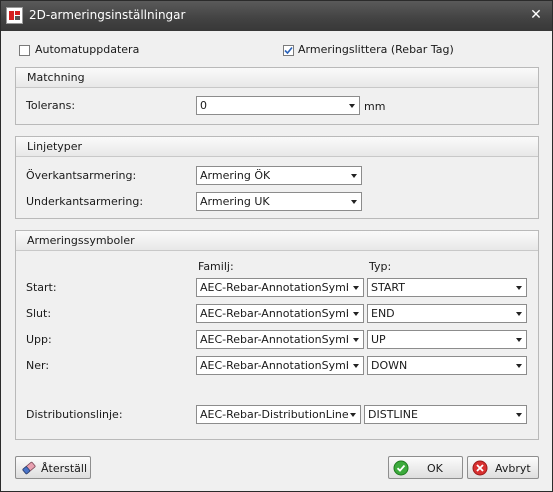 This screenshot has height=492, width=553. I want to click on start-type-dropdown: START, so click(447, 287).